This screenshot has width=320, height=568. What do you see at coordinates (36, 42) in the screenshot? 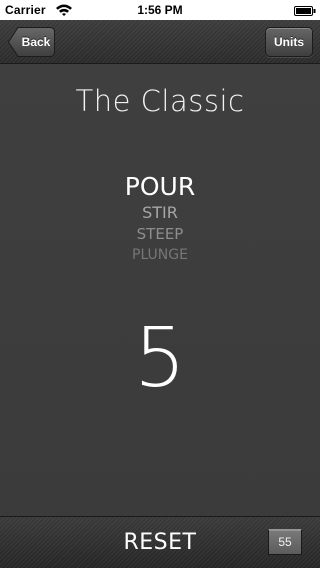
I see `back-button-label: Back` at bounding box center [36, 42].